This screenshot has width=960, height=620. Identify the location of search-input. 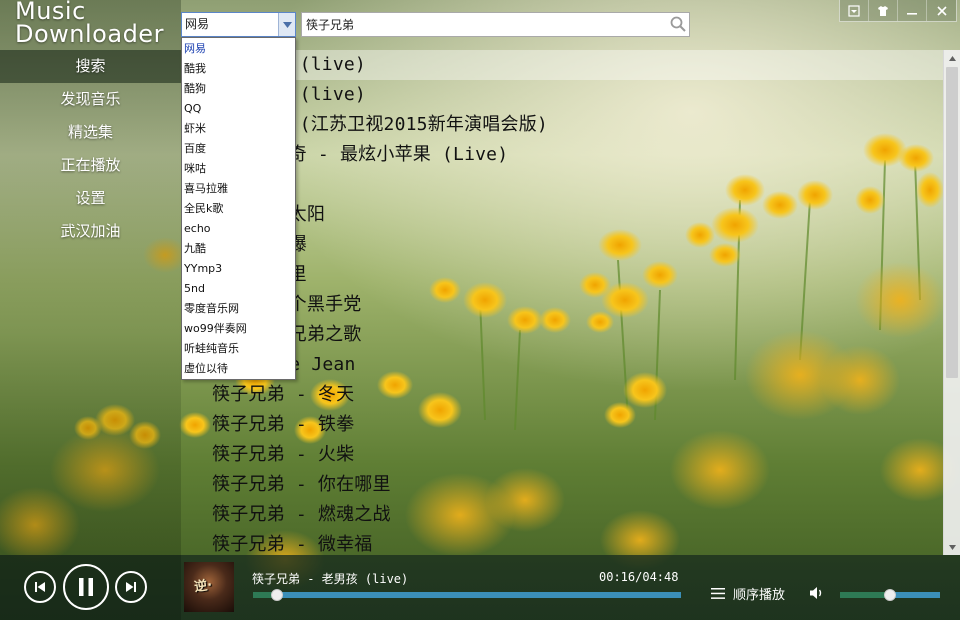
(495, 24).